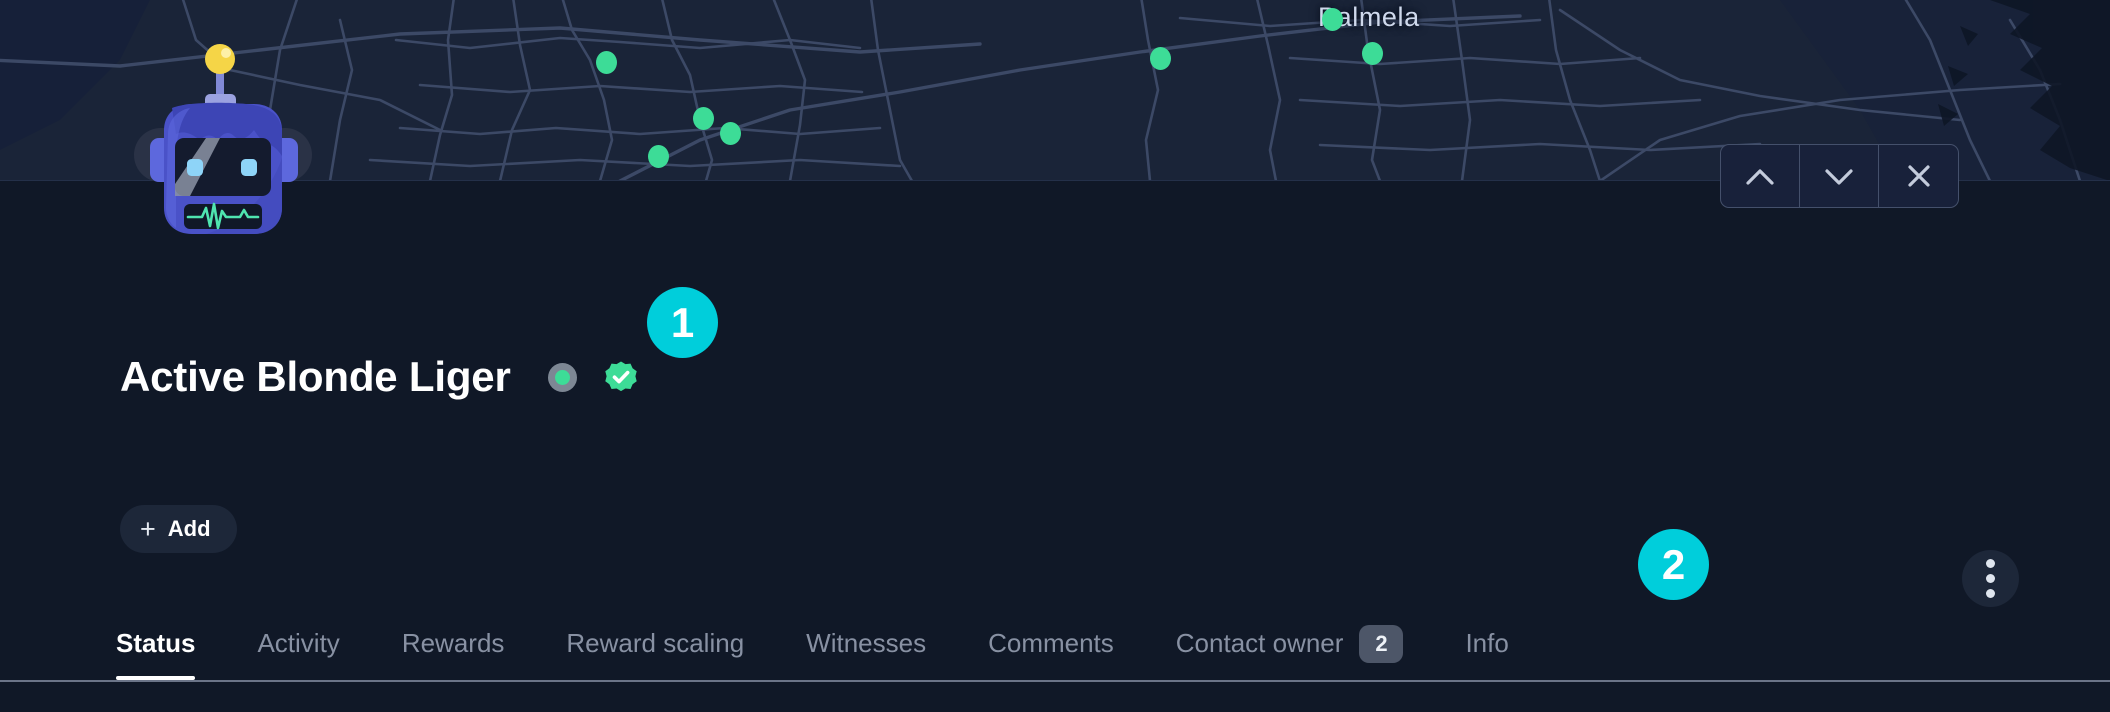 This screenshot has height=712, width=2110. I want to click on chevron-down-icon, so click(1839, 176).